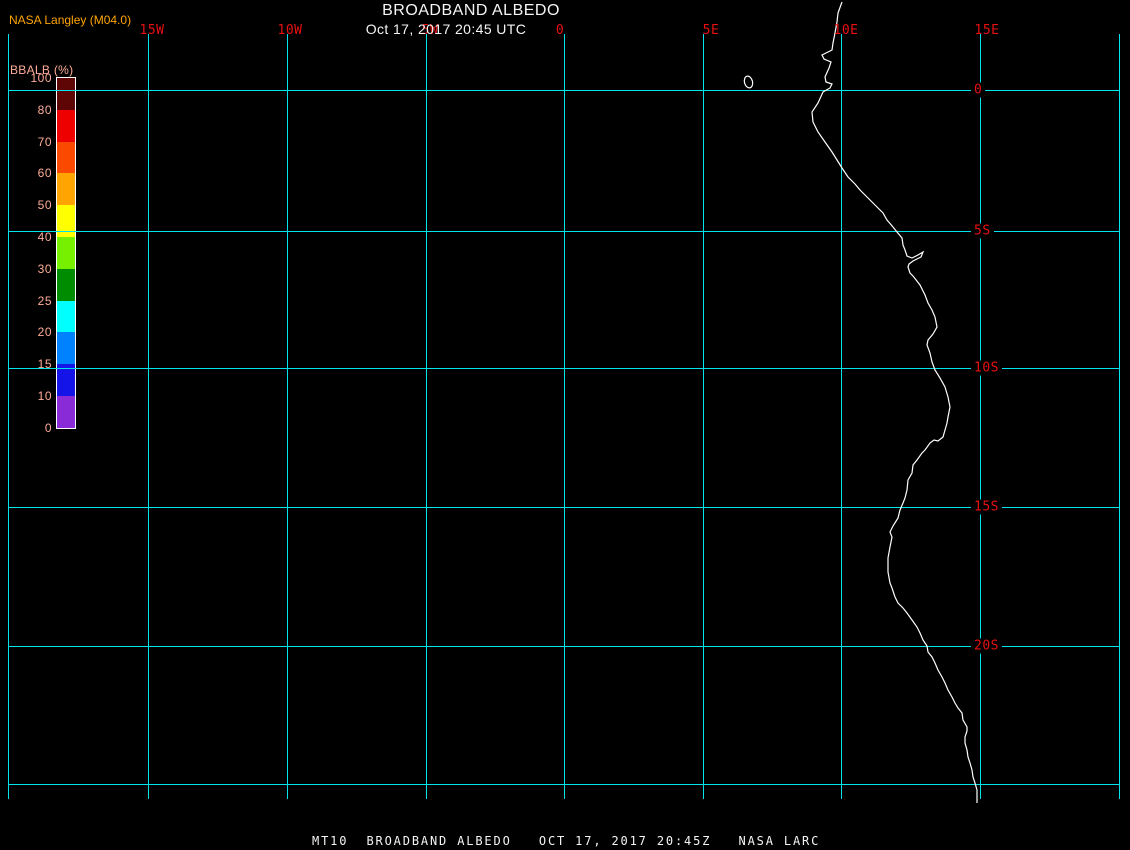 This screenshot has width=1130, height=850. What do you see at coordinates (44, 142) in the screenshot?
I see `colorbar-tick-70: 70` at bounding box center [44, 142].